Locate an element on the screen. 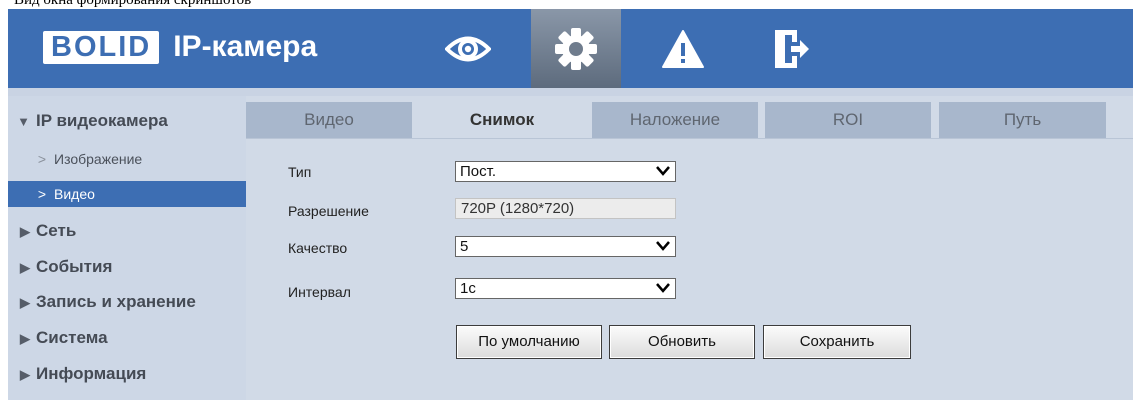  default-button: По умолчанию is located at coordinates (529, 342).